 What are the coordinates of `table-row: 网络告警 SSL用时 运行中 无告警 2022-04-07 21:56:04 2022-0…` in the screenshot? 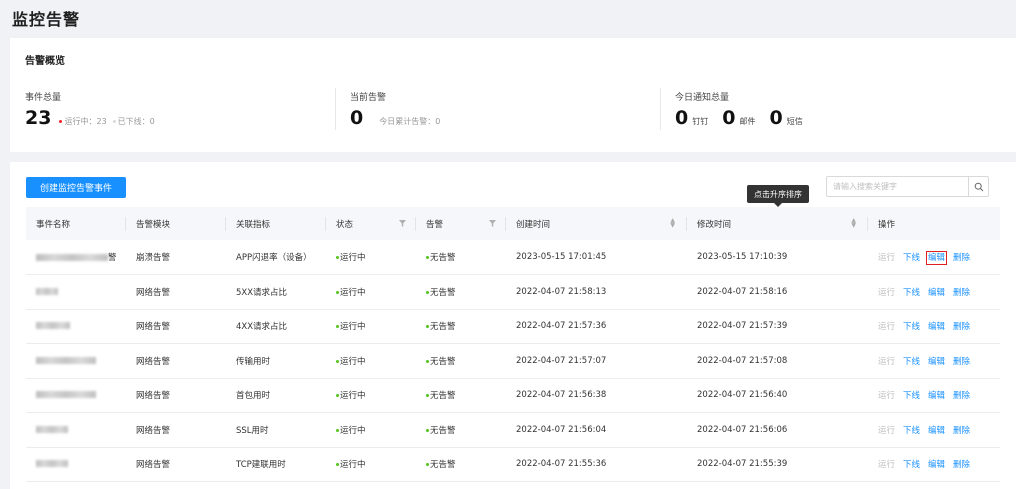 It's located at (513, 430).